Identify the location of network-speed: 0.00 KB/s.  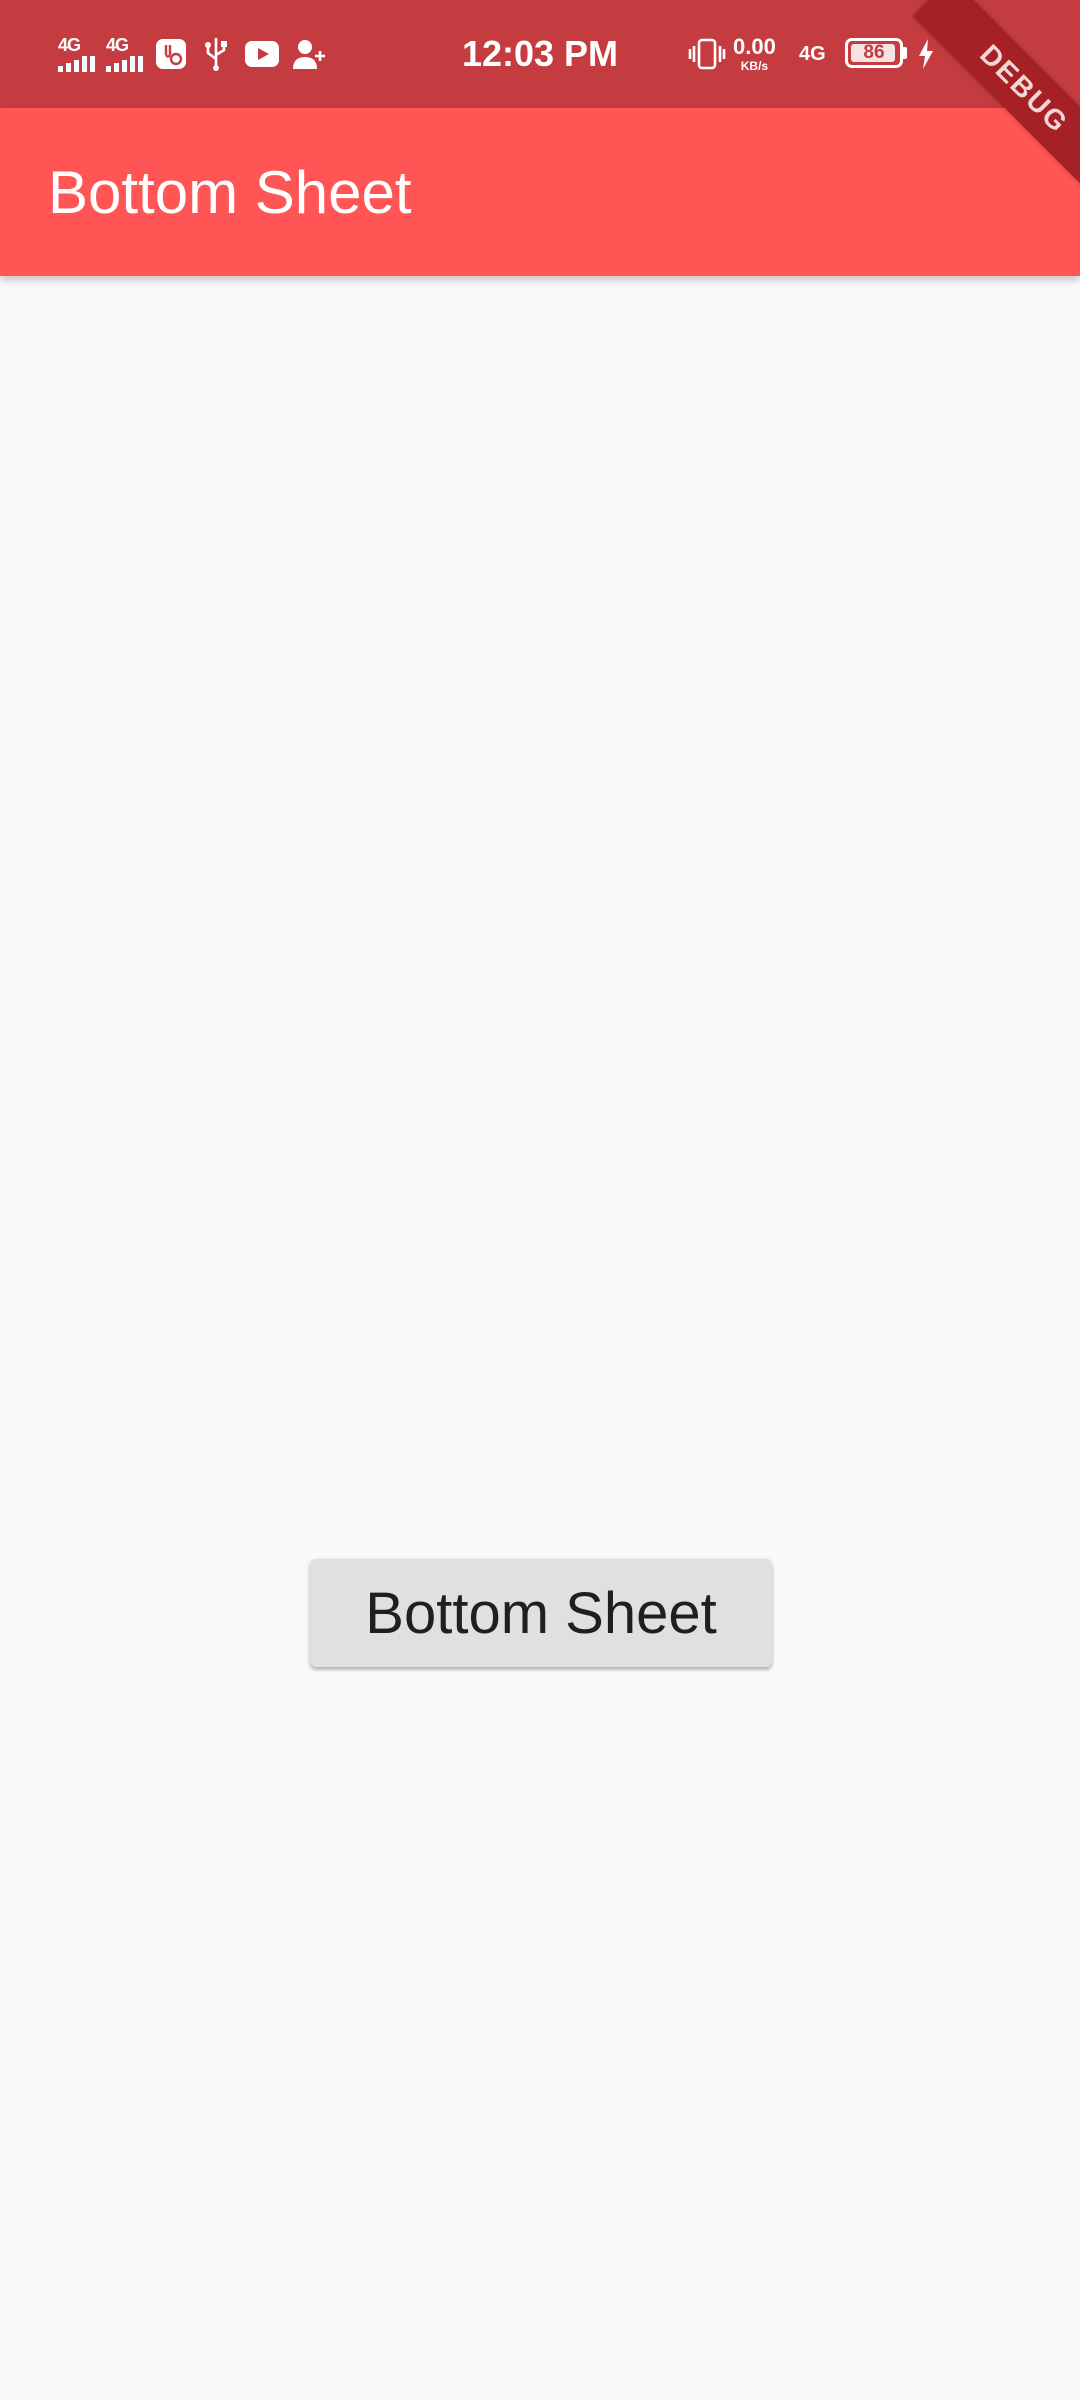
(754, 54).